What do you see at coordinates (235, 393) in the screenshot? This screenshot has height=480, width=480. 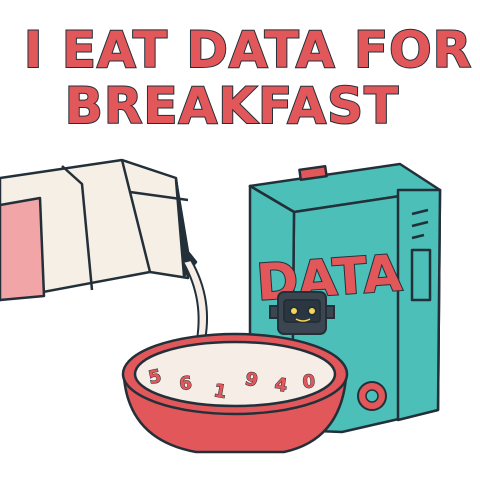 I see `cereal-bowl` at bounding box center [235, 393].